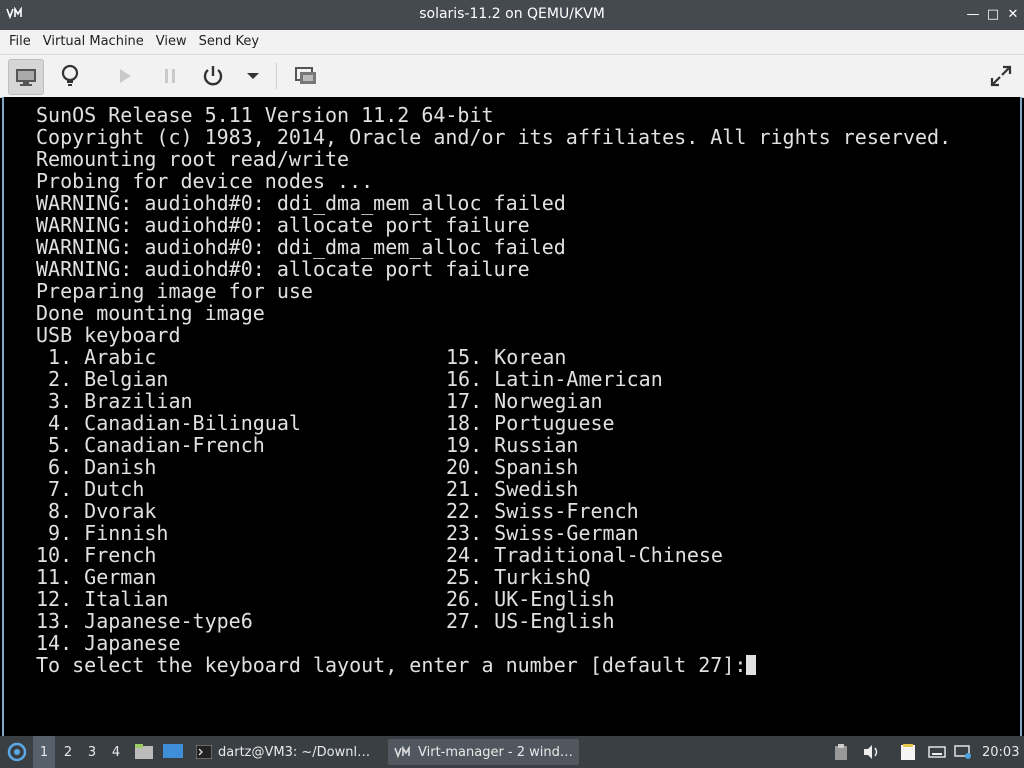 This screenshot has width=1024, height=768. What do you see at coordinates (44, 752) in the screenshot?
I see `workspace-1: 1` at bounding box center [44, 752].